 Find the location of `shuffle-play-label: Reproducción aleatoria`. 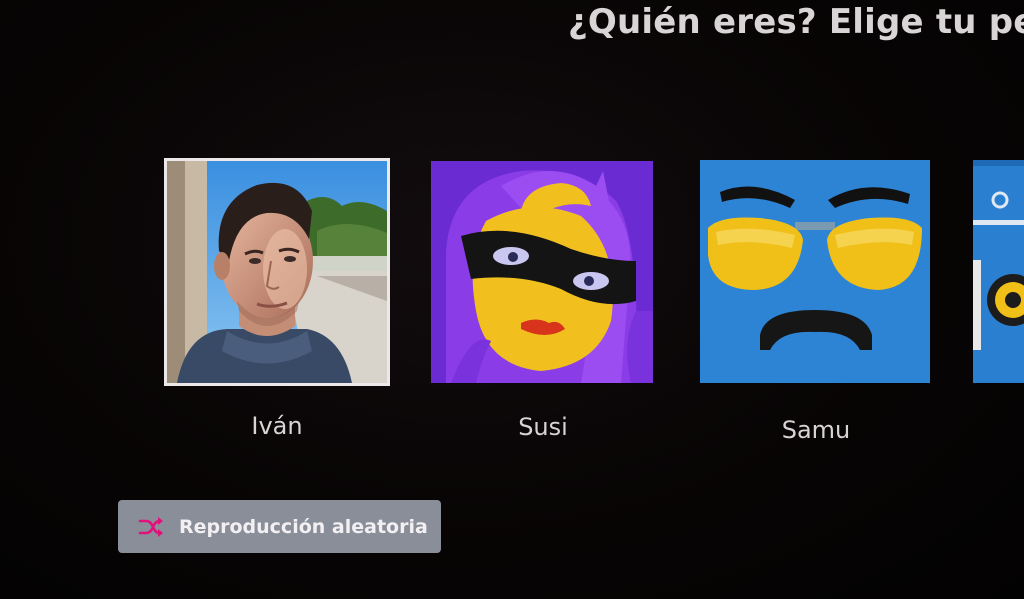

shuffle-play-label: Reproducción aleatoria is located at coordinates (303, 526).